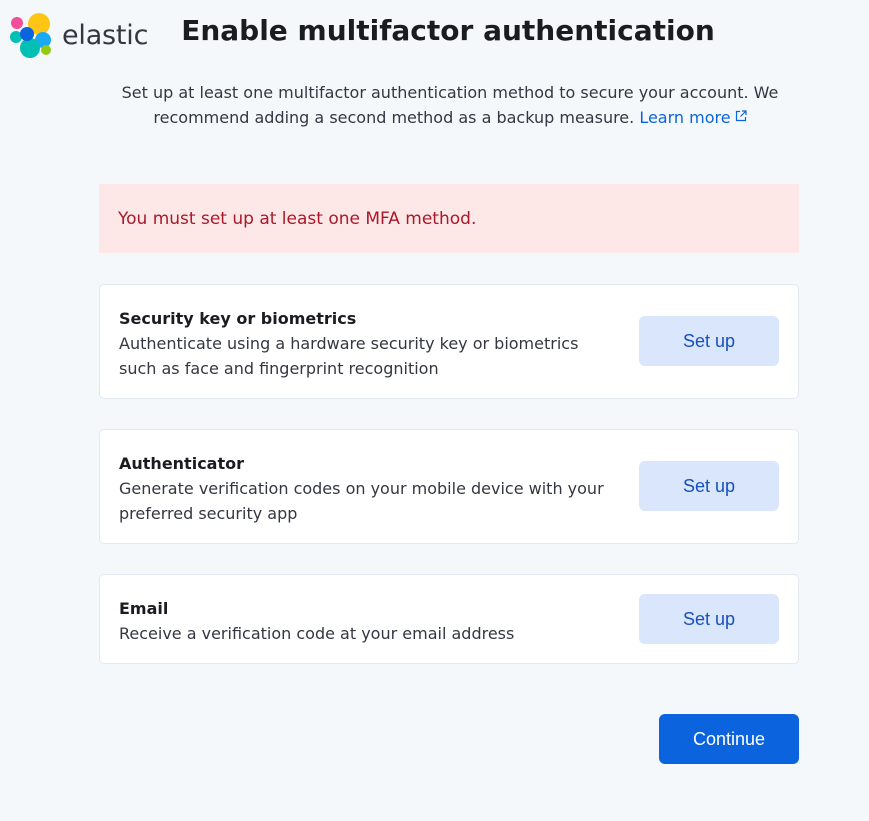 This screenshot has width=869, height=821. What do you see at coordinates (181, 463) in the screenshot?
I see `method-title: Authenticator` at bounding box center [181, 463].